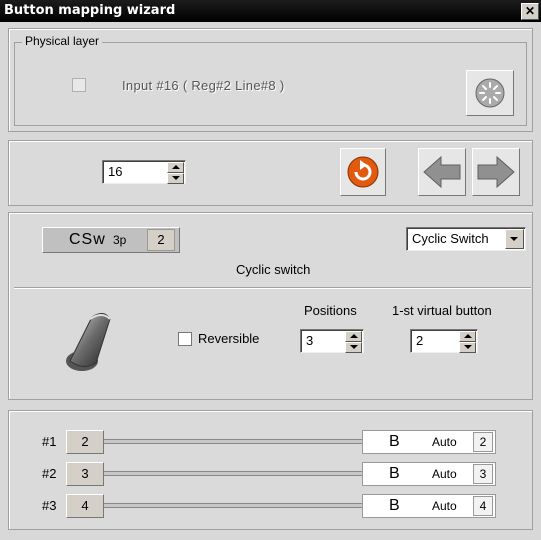 The width and height of the screenshot is (541, 540). I want to click on csw-label: CSw, so click(87, 239).